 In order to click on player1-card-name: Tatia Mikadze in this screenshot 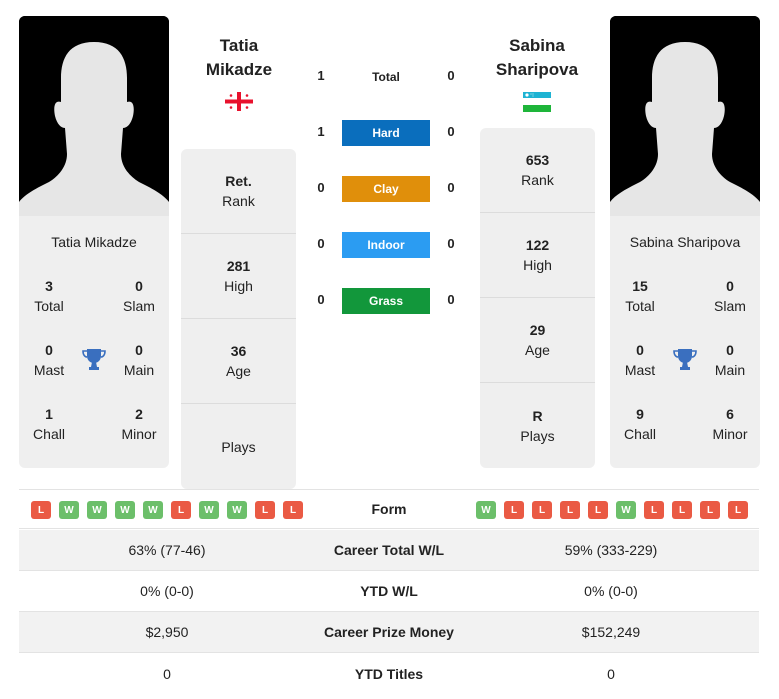, I will do `click(94, 242)`.